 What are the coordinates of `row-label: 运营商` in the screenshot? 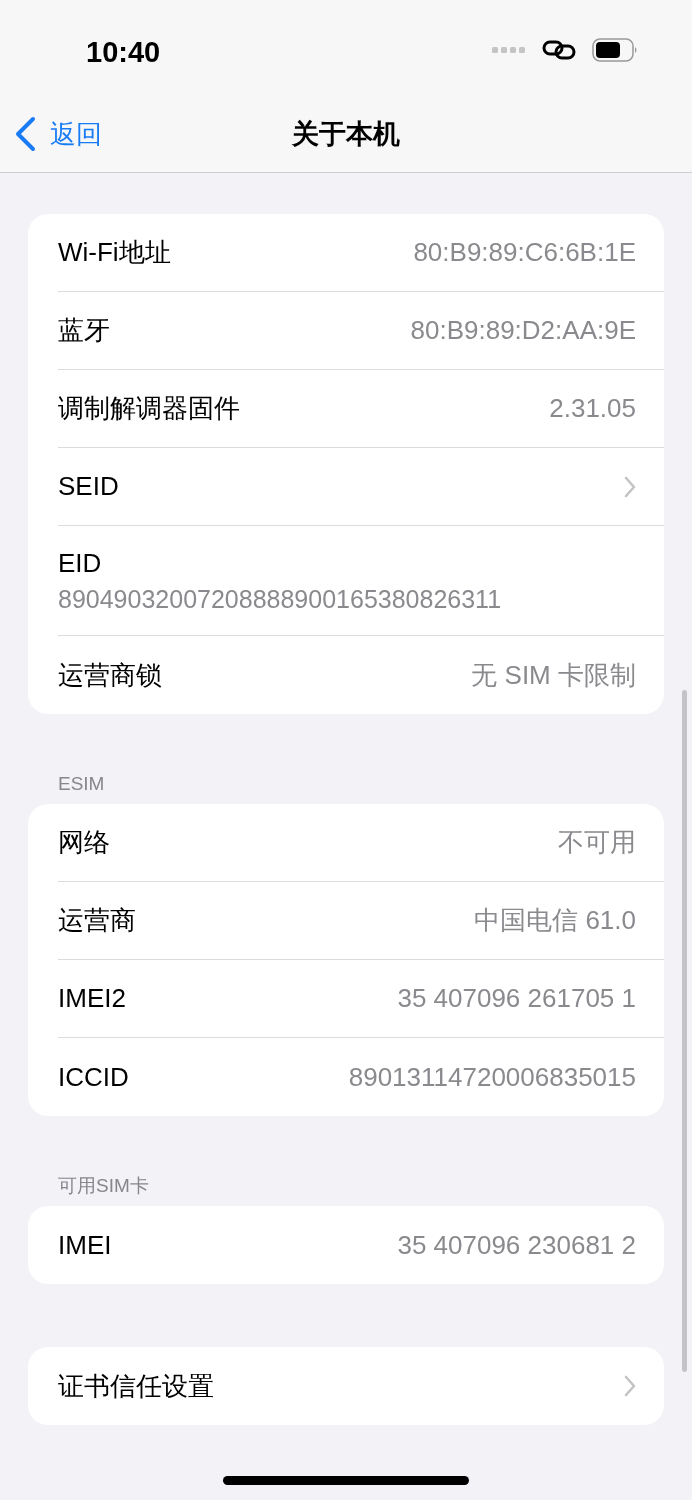 It's located at (97, 920).